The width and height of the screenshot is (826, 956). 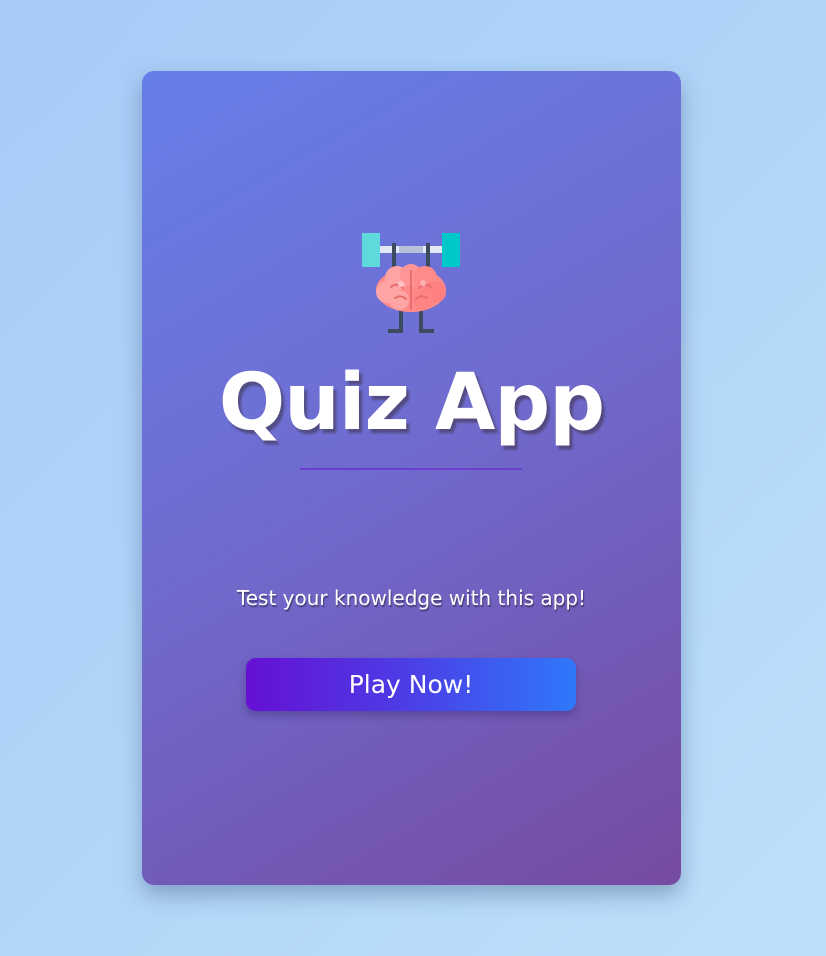 What do you see at coordinates (411, 403) in the screenshot?
I see `app-title: Quiz App` at bounding box center [411, 403].